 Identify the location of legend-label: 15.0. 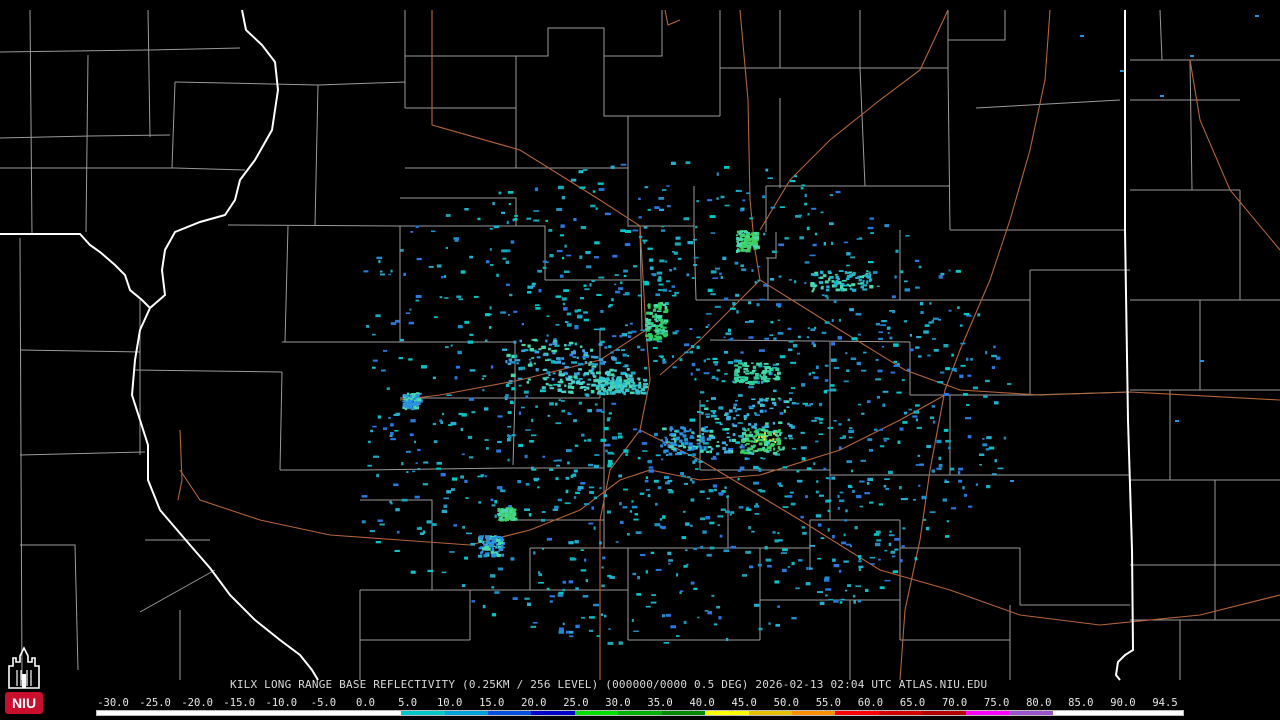
(492, 703).